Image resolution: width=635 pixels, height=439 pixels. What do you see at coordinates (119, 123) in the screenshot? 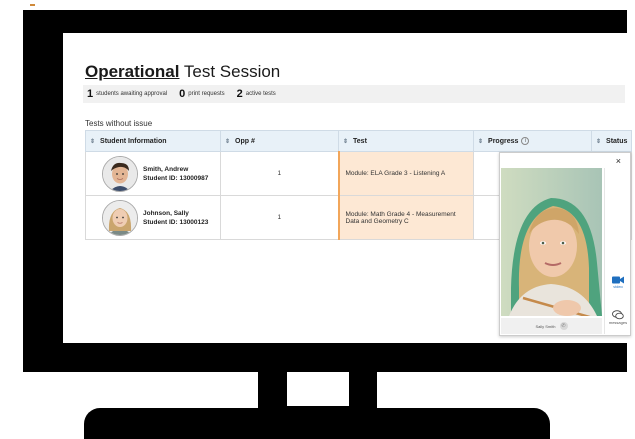
I see `section-label: Tests without issue` at bounding box center [119, 123].